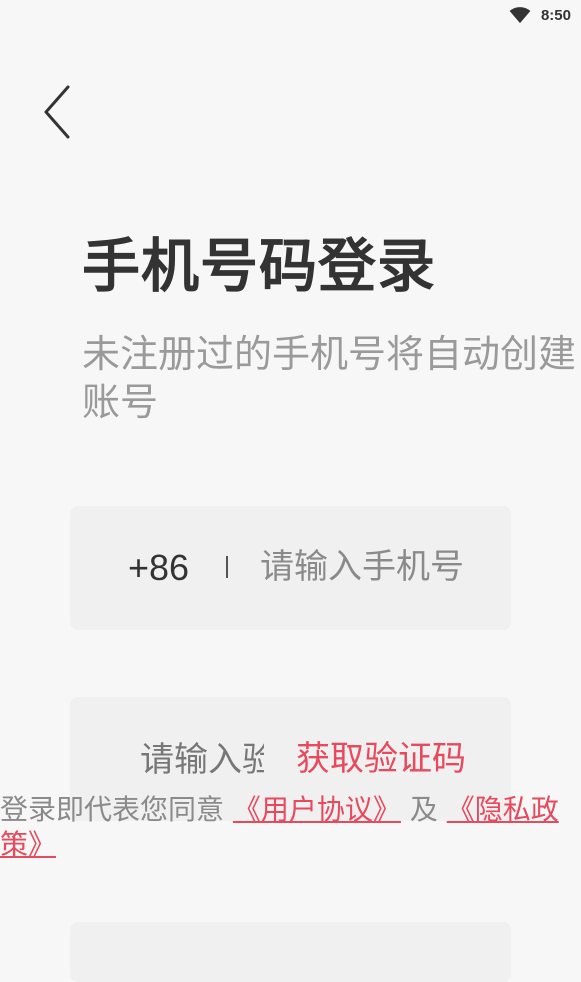  Describe the element at coordinates (317, 809) in the screenshot. I see `user-agreement-link: 《用户协议》` at that location.